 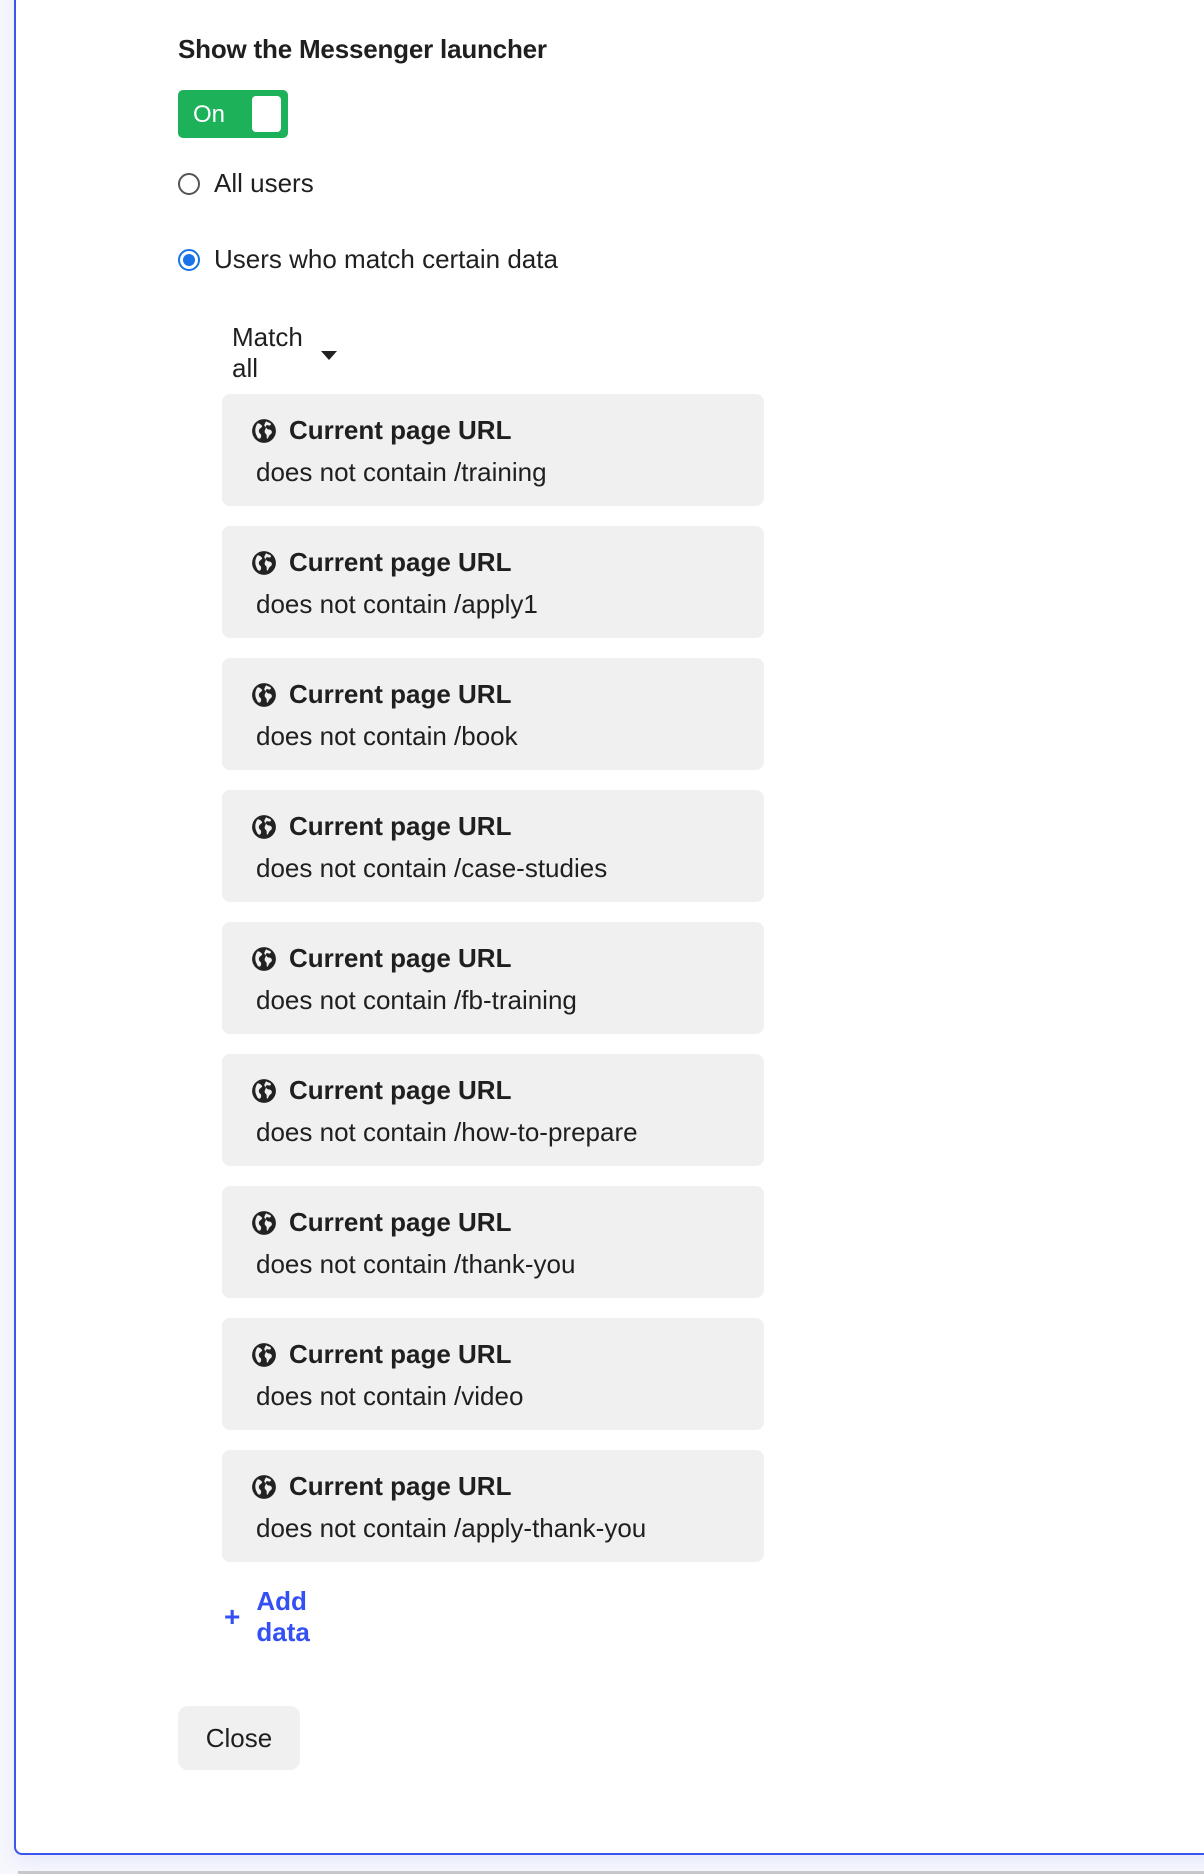 I want to click on add-data-label: Add data, so click(x=283, y=1616).